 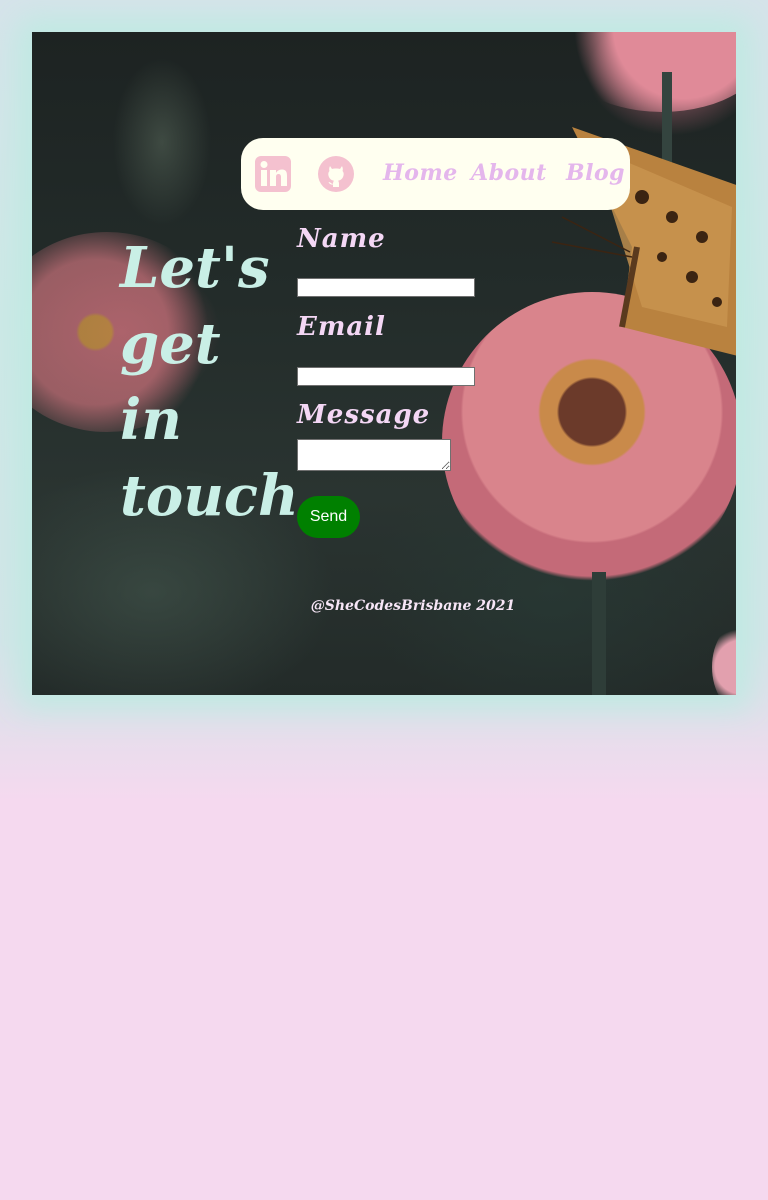 I want to click on page-title-line: in, so click(x=151, y=420).